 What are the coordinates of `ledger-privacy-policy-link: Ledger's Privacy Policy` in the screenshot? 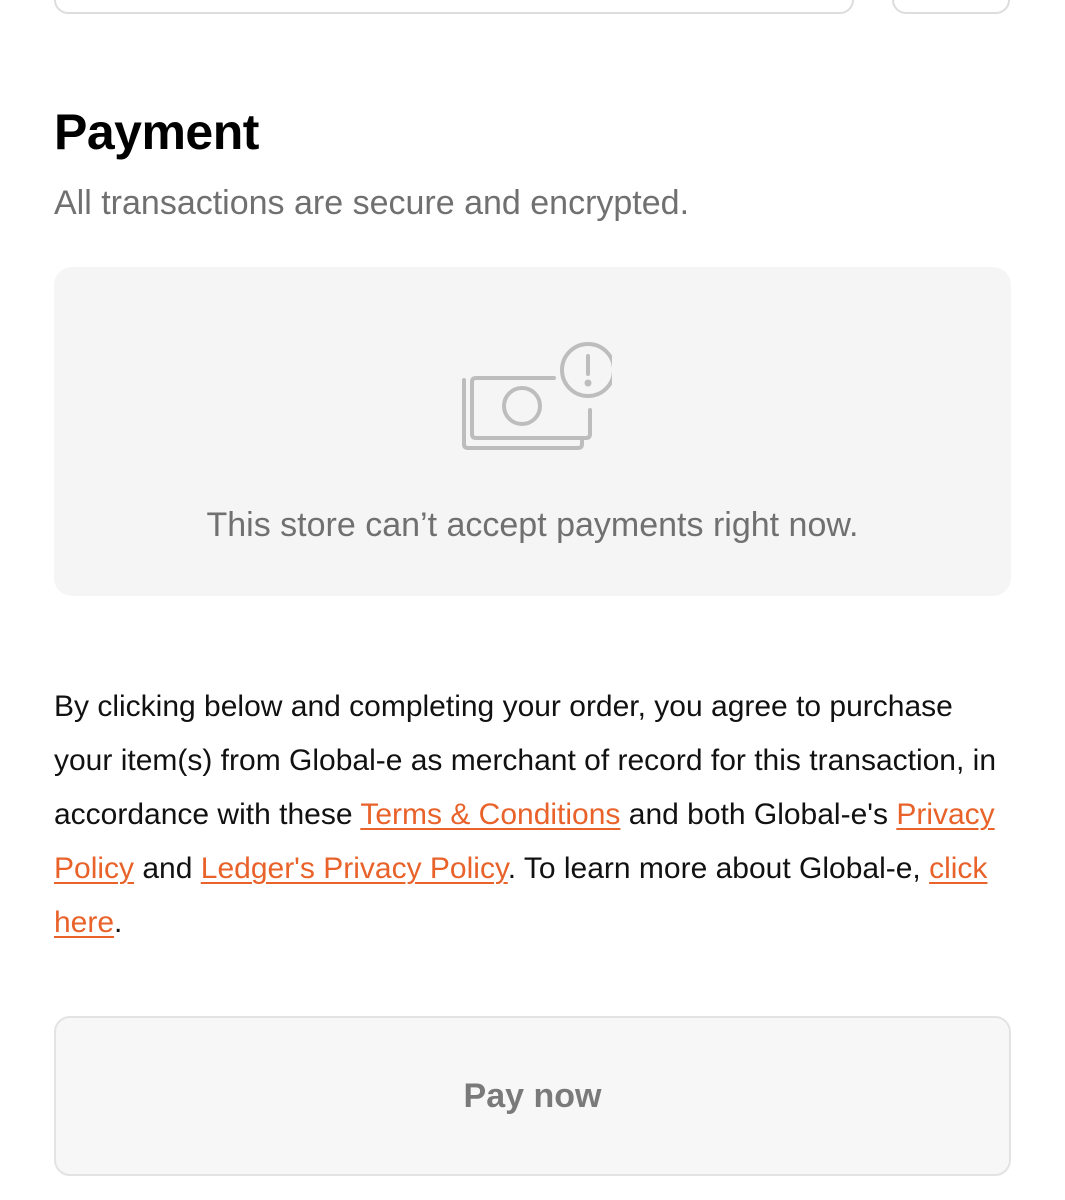 It's located at (354, 868).